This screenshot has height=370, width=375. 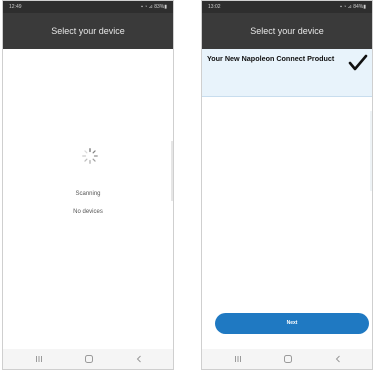 I want to click on status-bar: 12:49 ▪ ◔ ⊿ 83%▮, so click(x=88, y=7).